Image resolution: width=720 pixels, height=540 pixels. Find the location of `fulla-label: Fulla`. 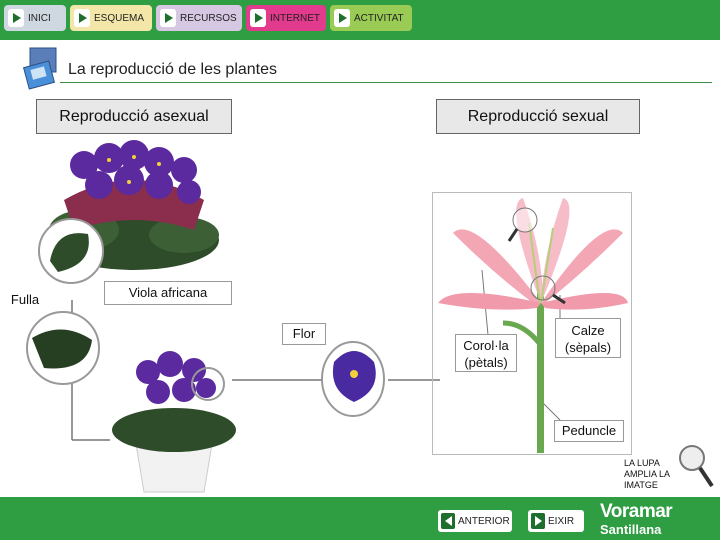

fulla-label: Fulla is located at coordinates (25, 300).